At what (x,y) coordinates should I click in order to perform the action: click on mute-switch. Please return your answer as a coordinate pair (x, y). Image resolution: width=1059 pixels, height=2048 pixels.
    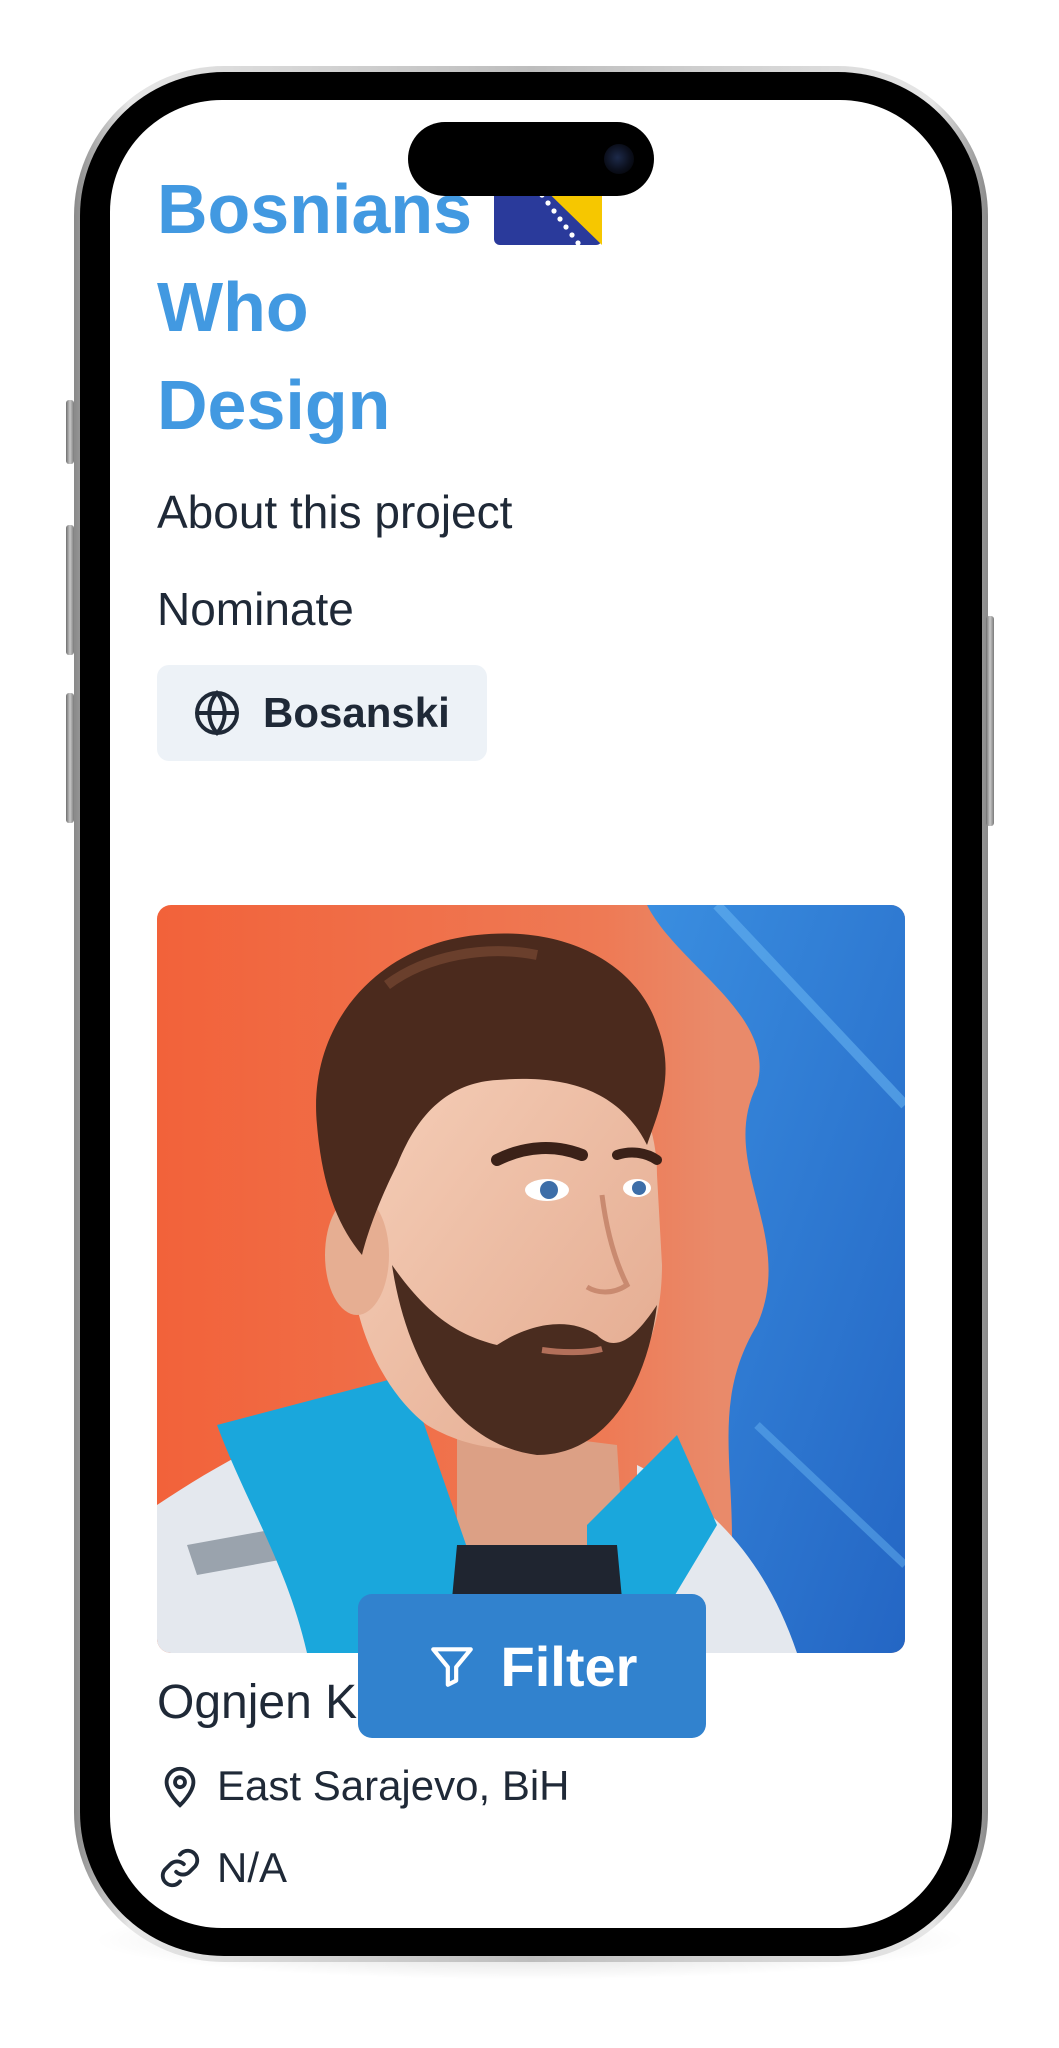
    Looking at the image, I should click on (70, 432).